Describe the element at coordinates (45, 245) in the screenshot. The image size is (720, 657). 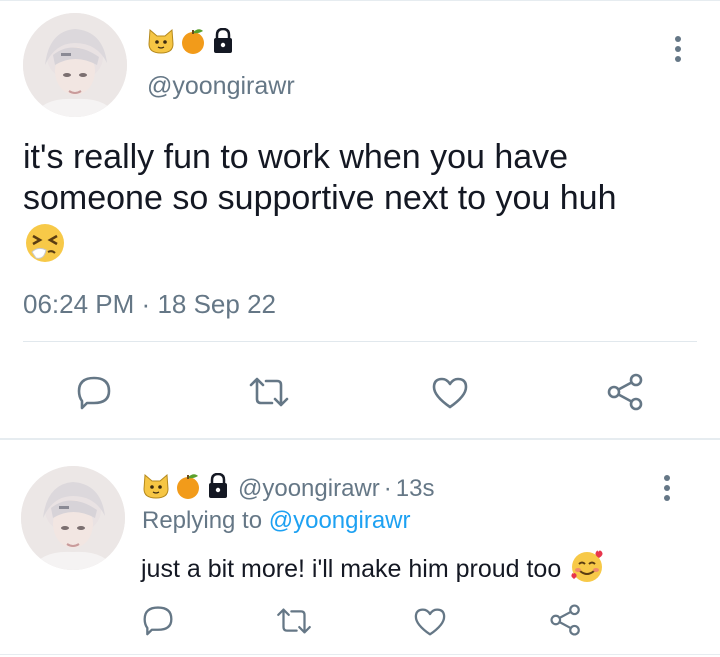
I see `sneezing-face-icon` at that location.